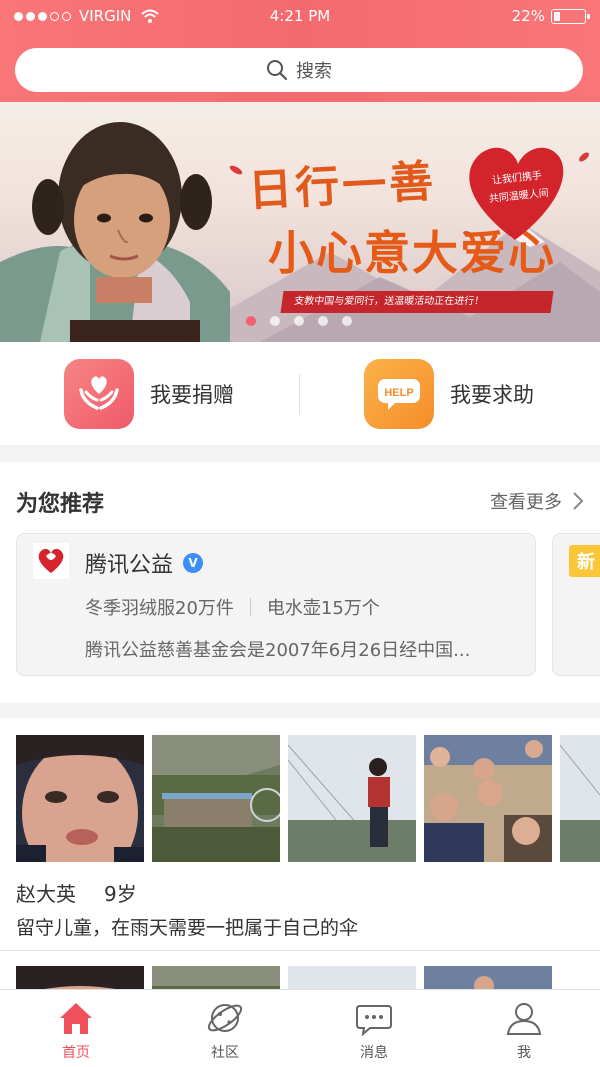 The height and width of the screenshot is (1067, 600). Describe the element at coordinates (60, 504) in the screenshot. I see `section-title: 为您推荐` at that location.